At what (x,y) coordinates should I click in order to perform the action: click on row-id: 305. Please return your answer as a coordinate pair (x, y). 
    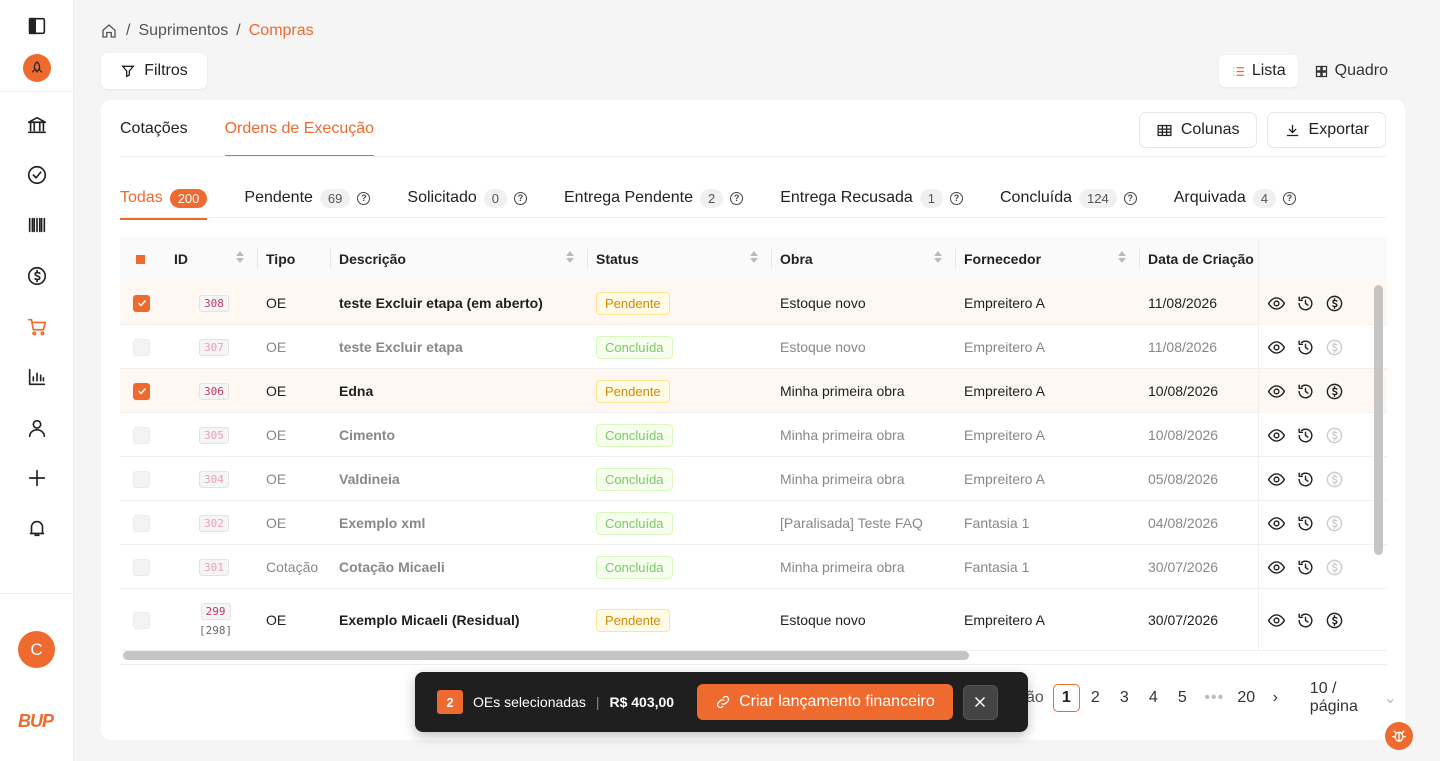
    Looking at the image, I should click on (214, 435).